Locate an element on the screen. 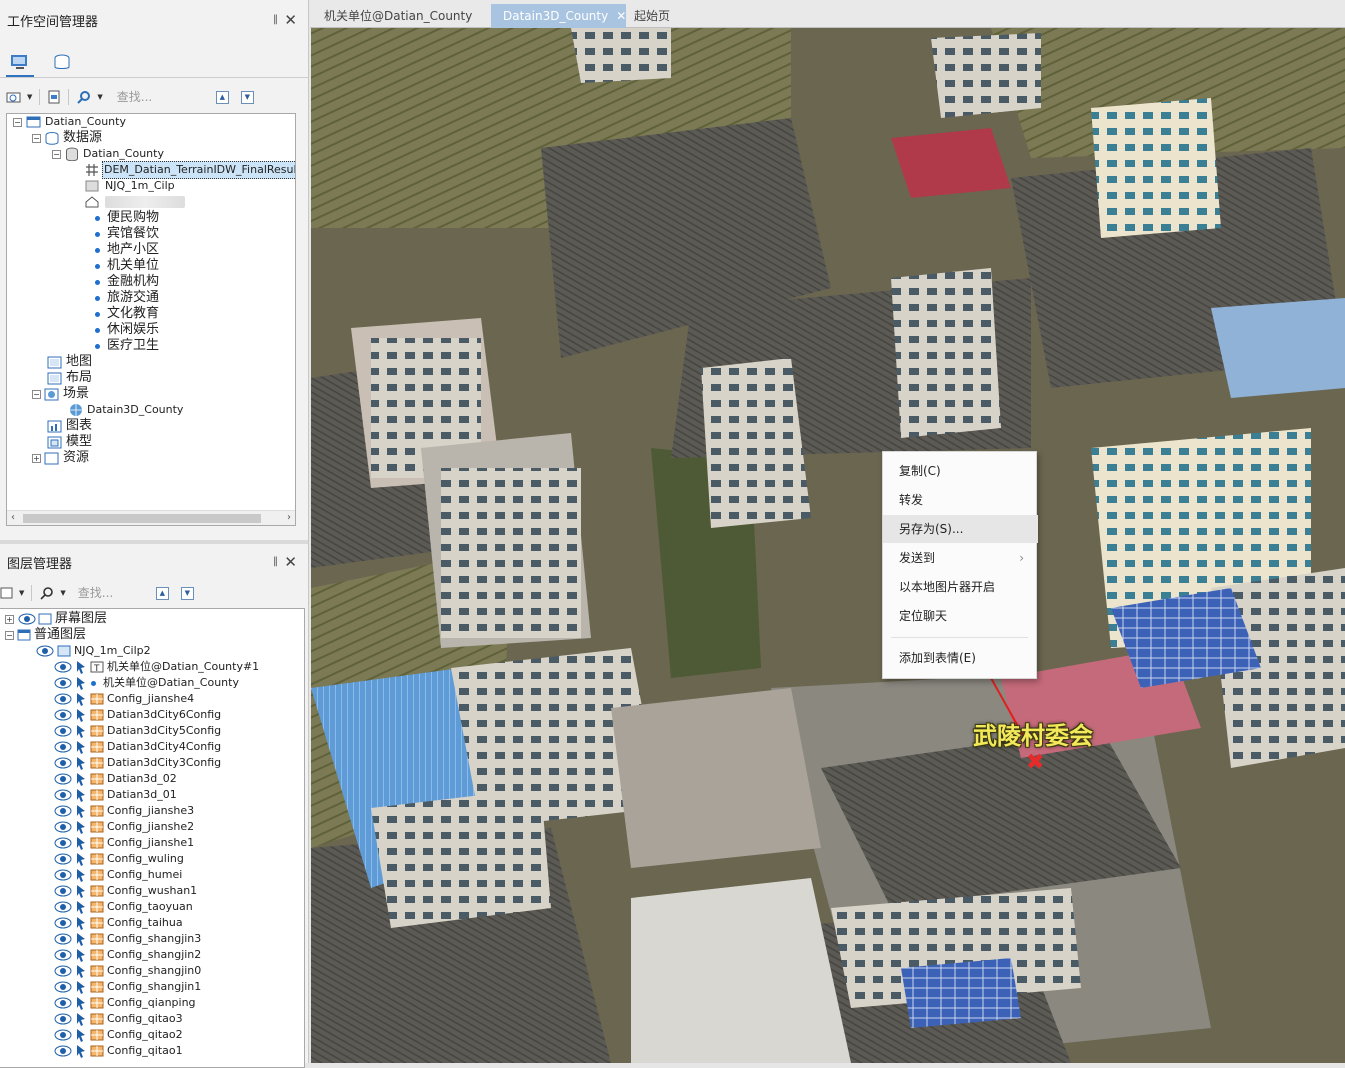  layer-item: Config_taihua is located at coordinates (118, 923).